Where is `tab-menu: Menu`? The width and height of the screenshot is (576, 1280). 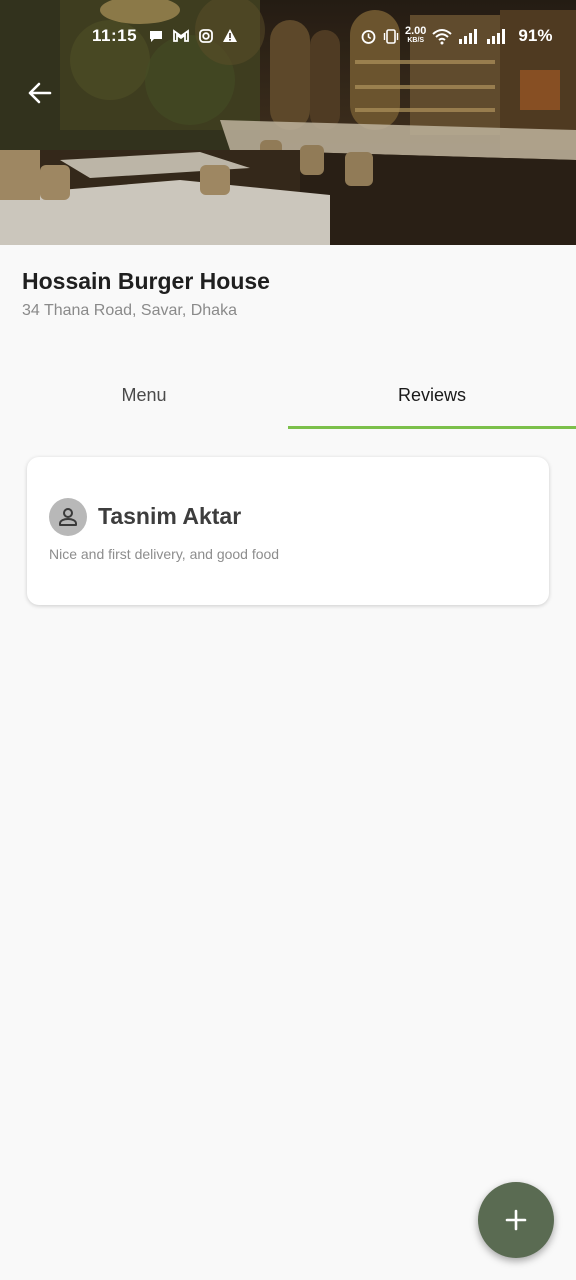 tab-menu: Menu is located at coordinates (144, 395).